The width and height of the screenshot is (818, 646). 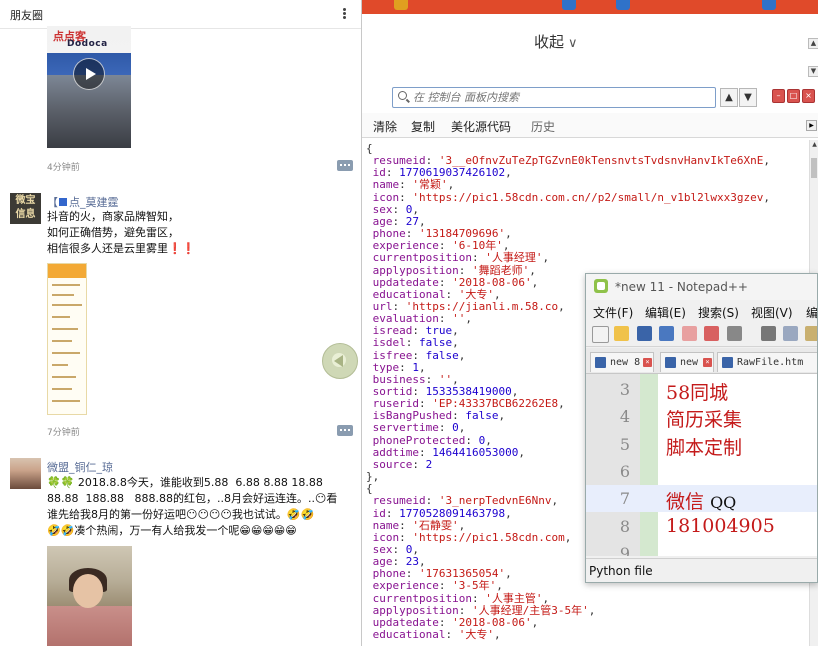 What do you see at coordinates (813, 71) in the screenshot?
I see `scroll-down-icon: ▼` at bounding box center [813, 71].